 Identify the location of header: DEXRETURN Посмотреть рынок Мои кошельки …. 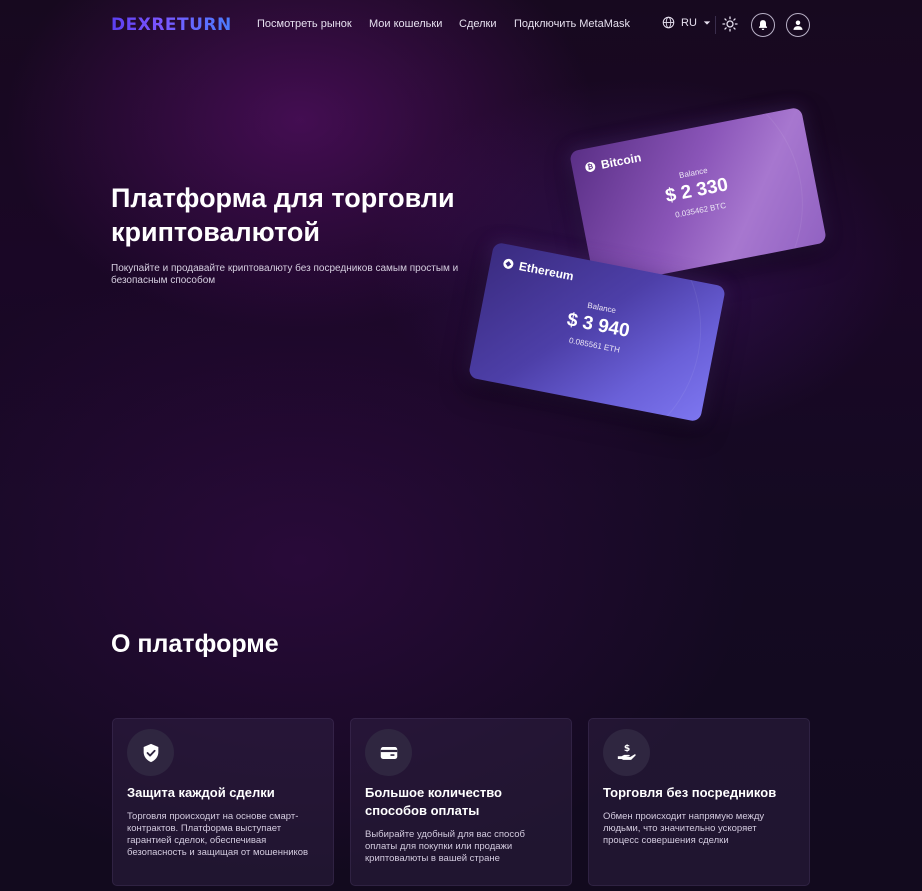
(461, 25).